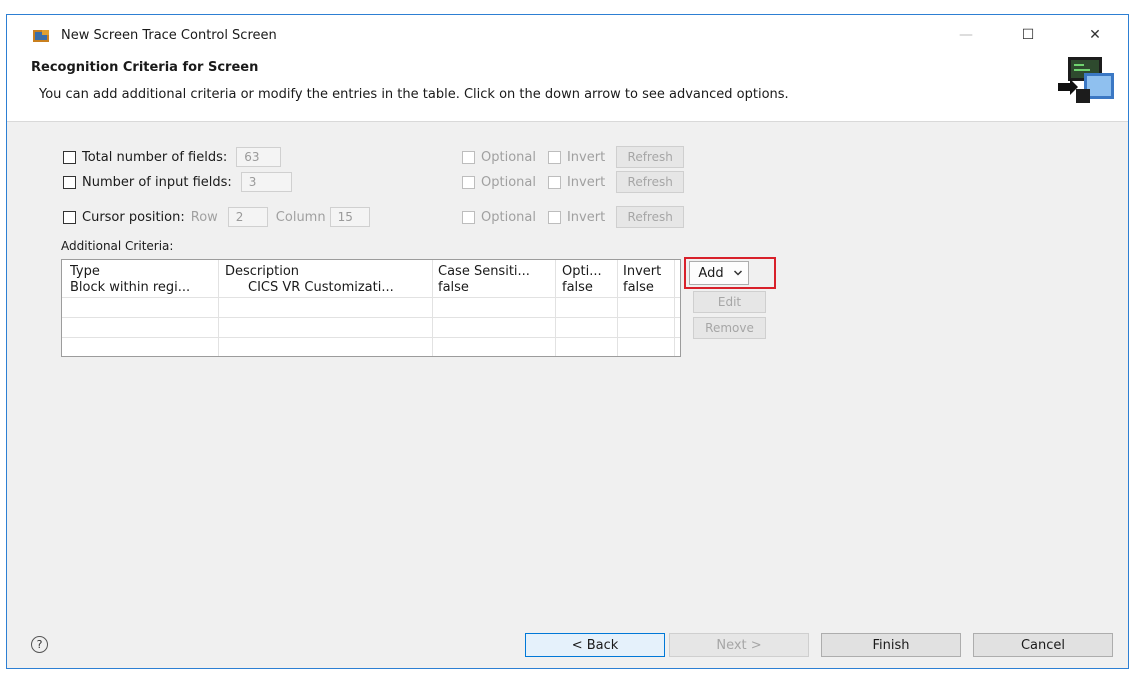 The height and width of the screenshot is (678, 1136). I want to click on input-fields-refresh-button: Refresh, so click(650, 182).